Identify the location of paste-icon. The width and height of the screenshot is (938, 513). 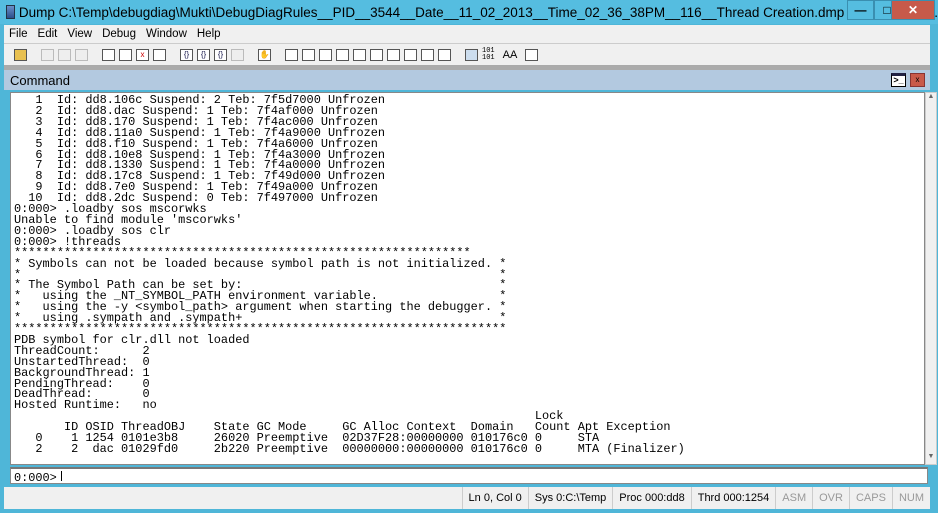
(81, 54).